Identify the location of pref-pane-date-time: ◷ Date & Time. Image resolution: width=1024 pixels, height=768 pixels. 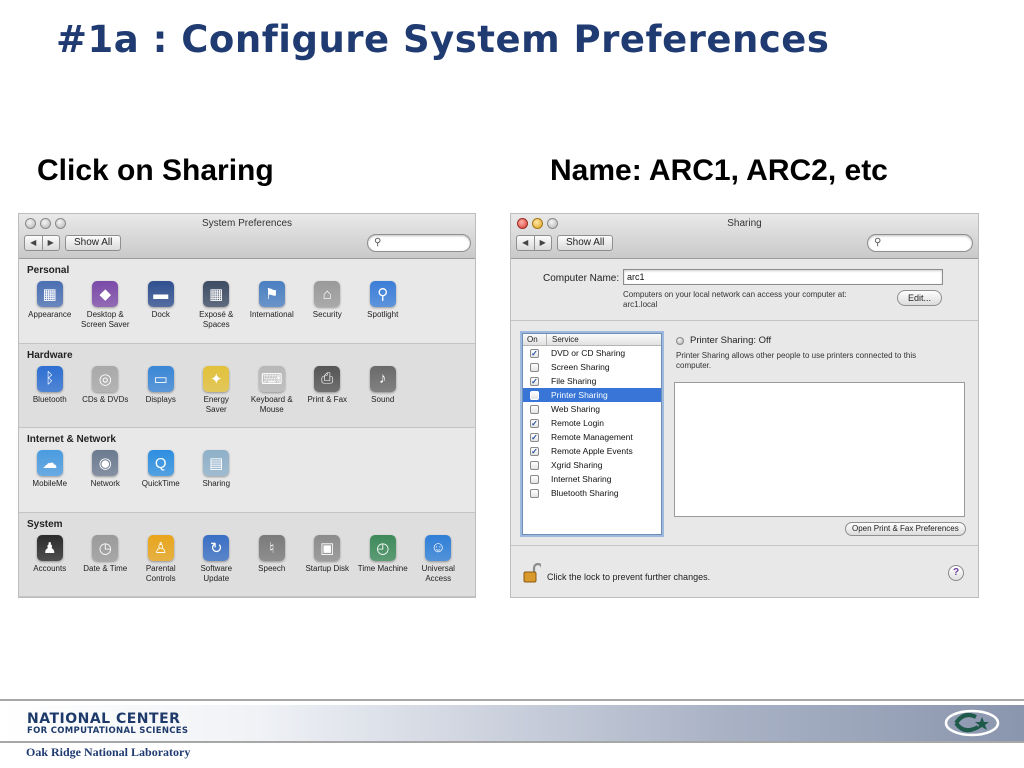
(106, 559).